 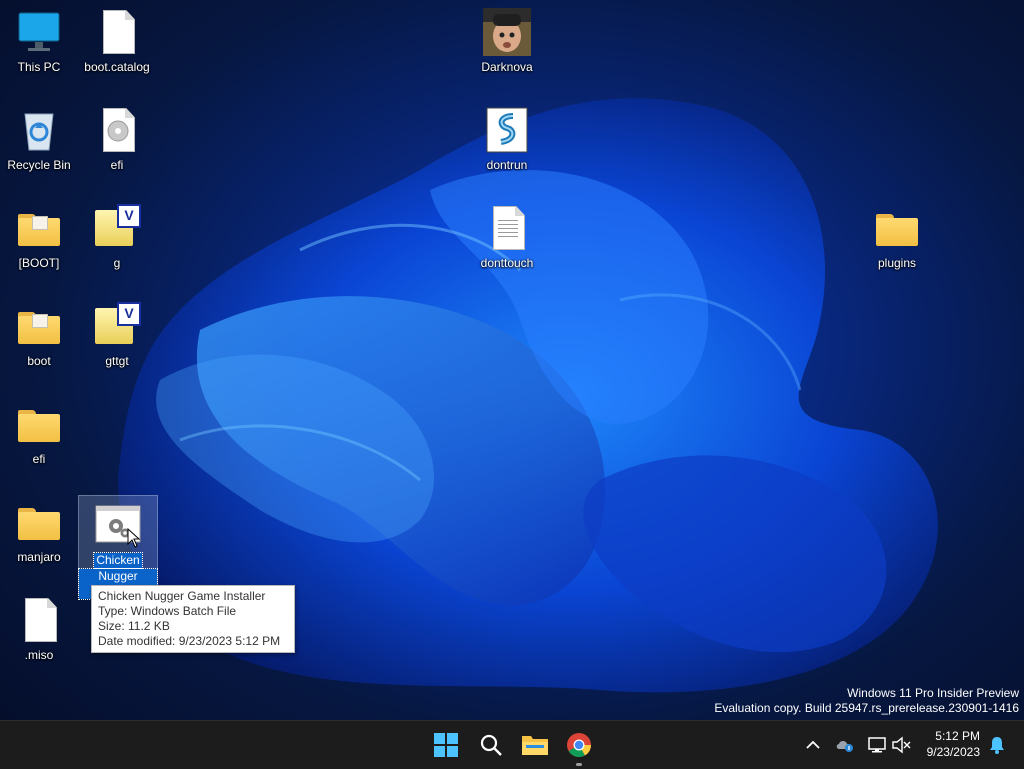 I want to click on desktop-icon-label: manjaro, so click(x=39, y=557).